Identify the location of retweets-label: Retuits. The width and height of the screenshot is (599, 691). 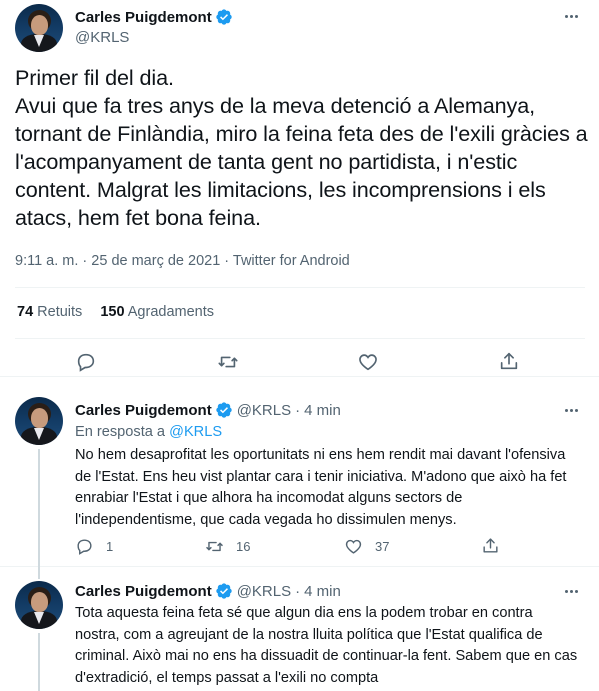
(60, 312).